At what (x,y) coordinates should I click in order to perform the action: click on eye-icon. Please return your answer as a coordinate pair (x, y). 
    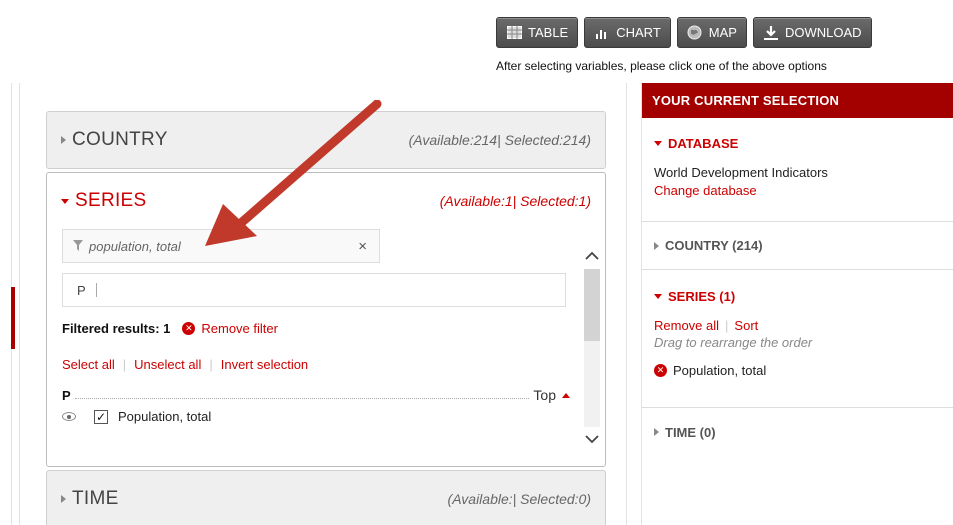
    Looking at the image, I should click on (69, 416).